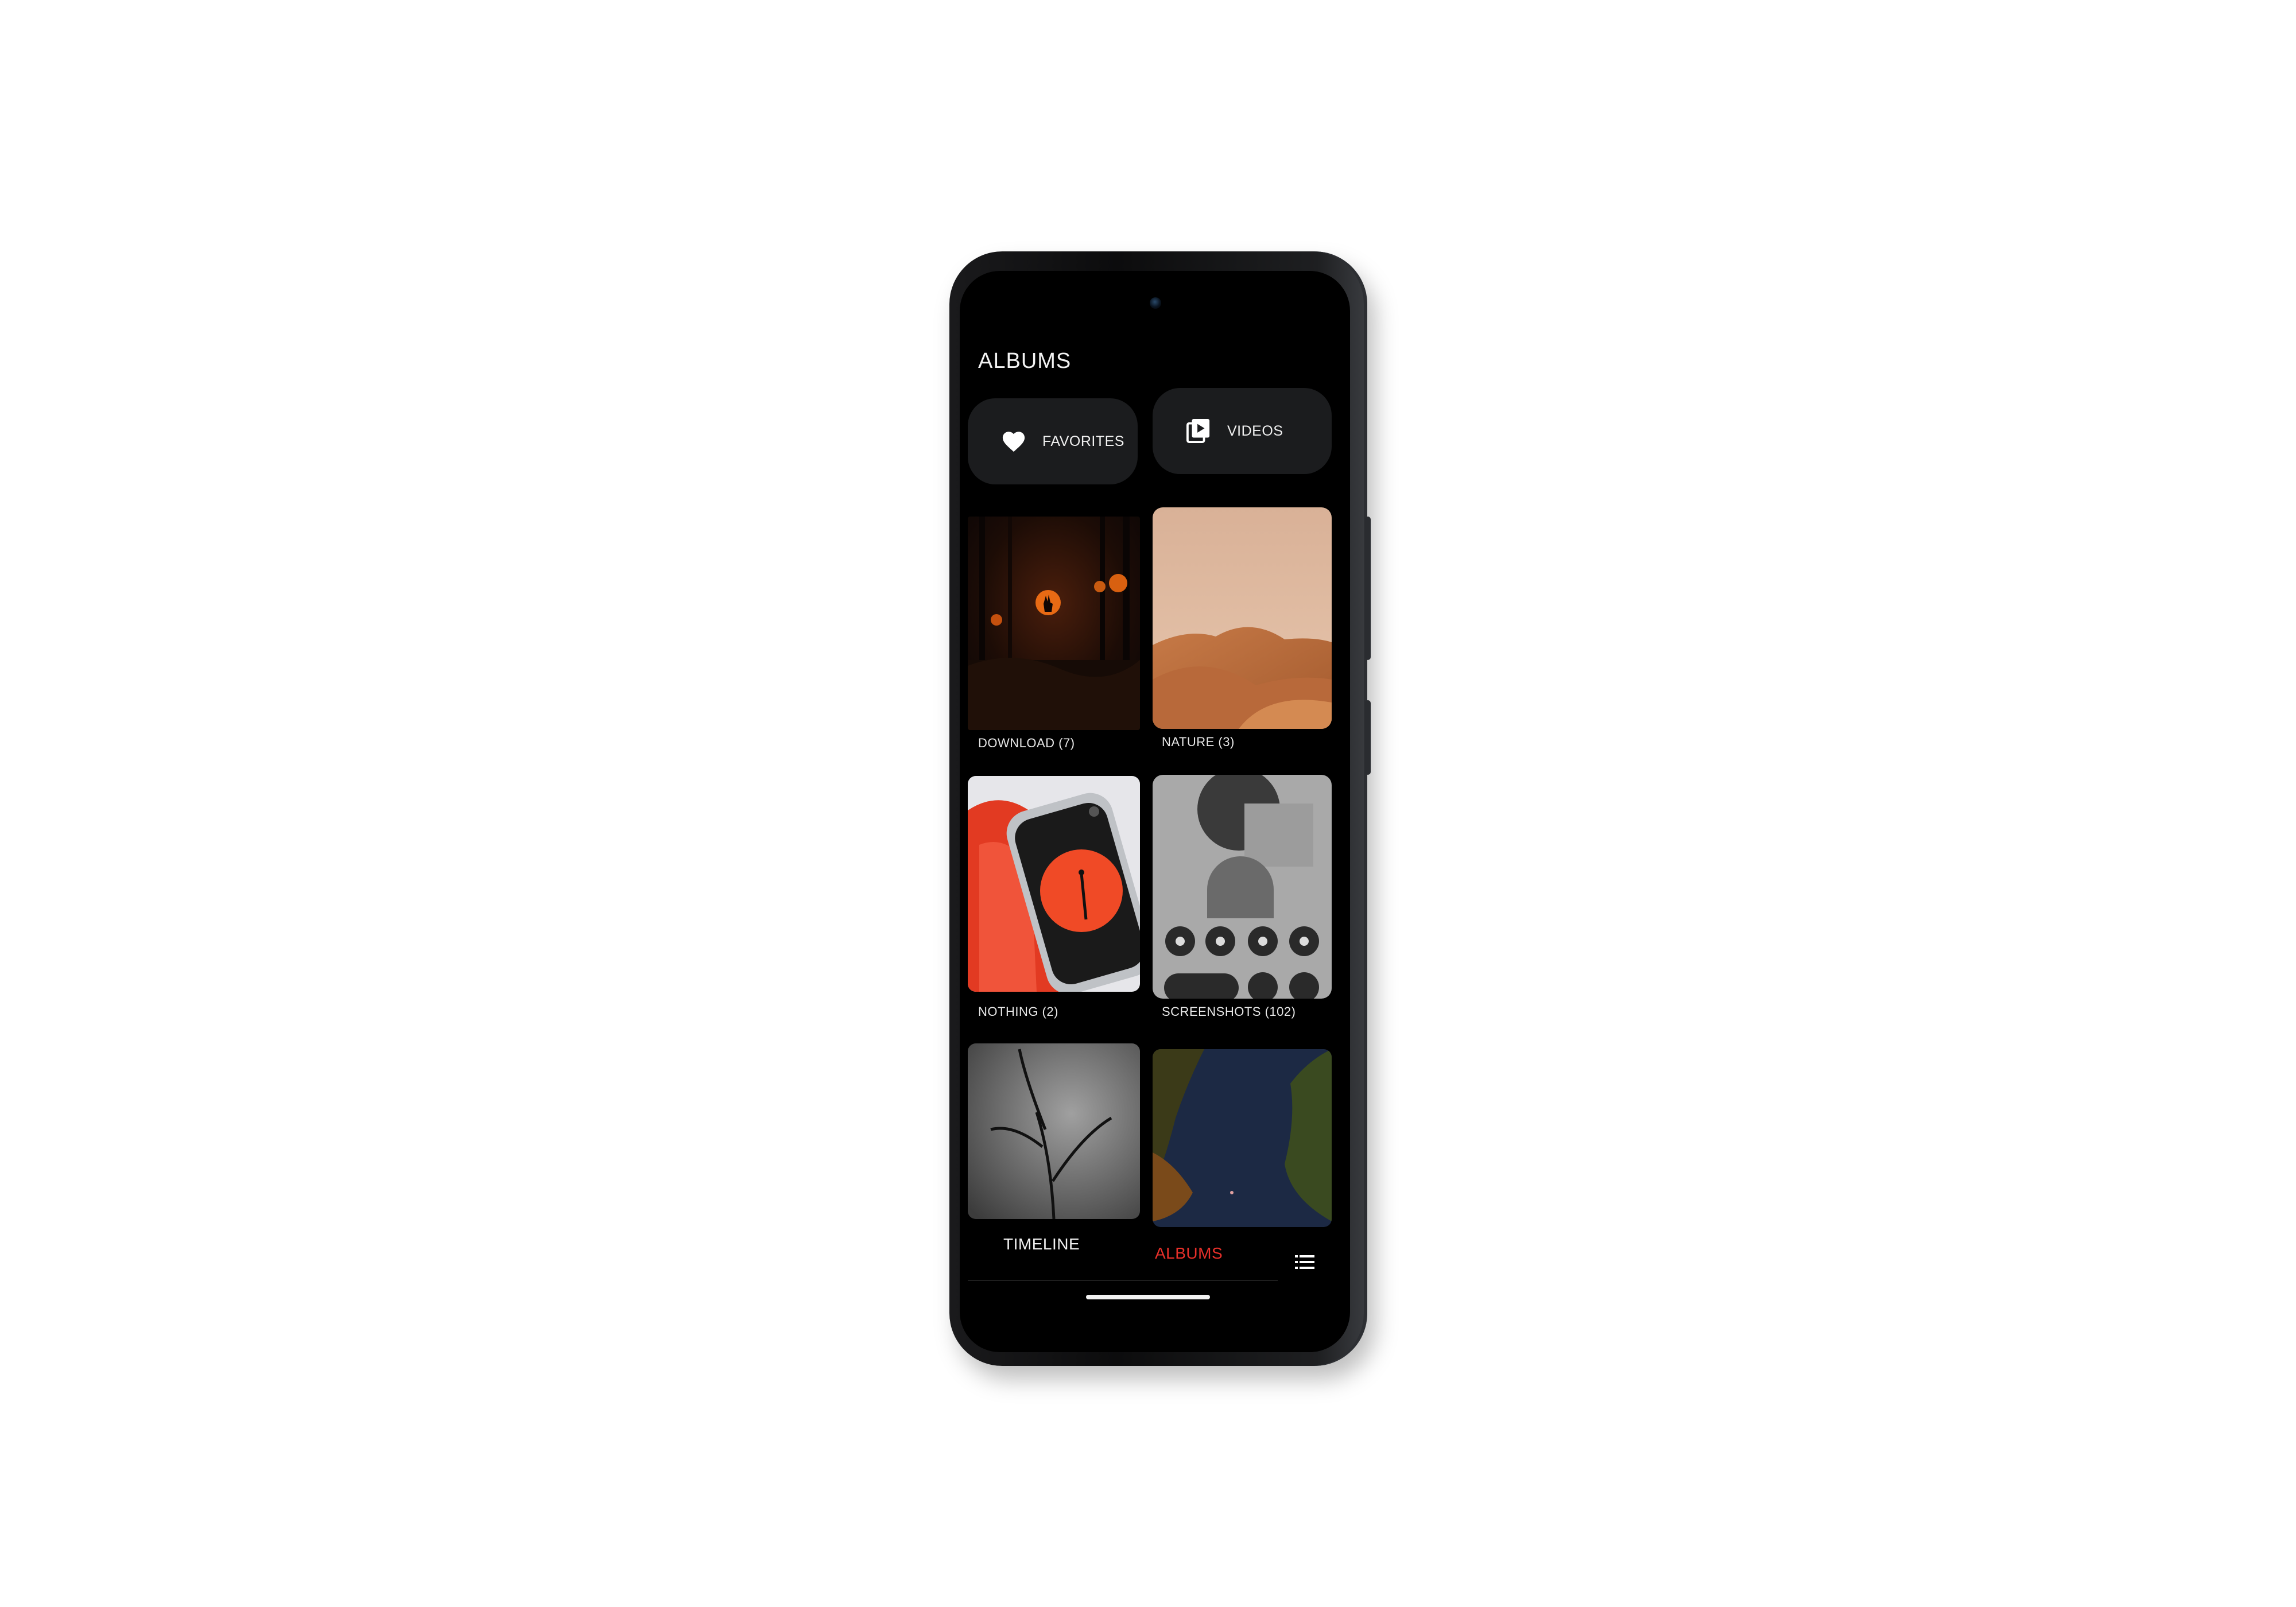 Image resolution: width=2296 pixels, height=1607 pixels. I want to click on power-button, so click(1368, 588).